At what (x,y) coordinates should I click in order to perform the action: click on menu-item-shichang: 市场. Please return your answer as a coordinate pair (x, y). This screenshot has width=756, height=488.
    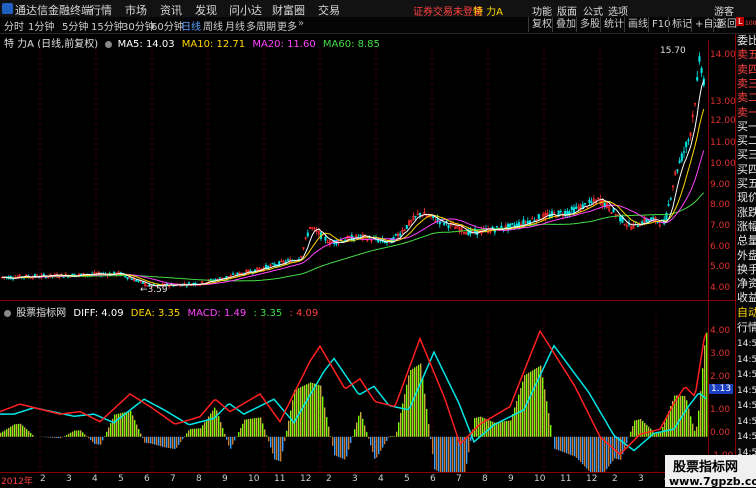
    Looking at the image, I should click on (136, 10).